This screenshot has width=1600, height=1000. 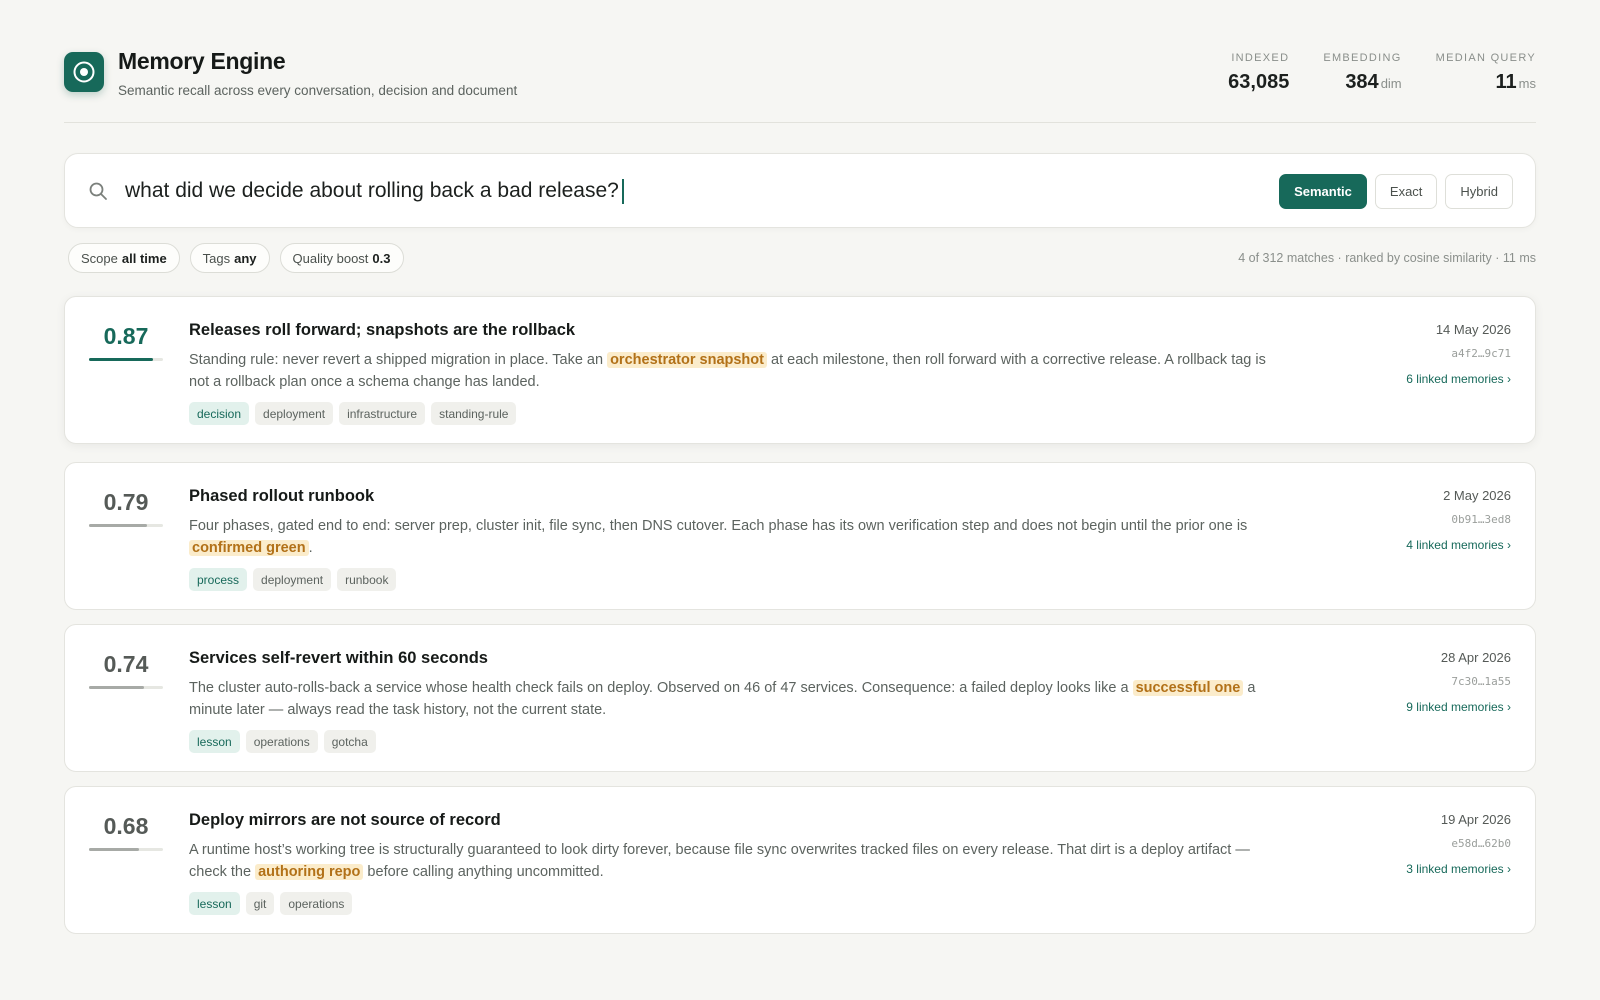 I want to click on stat-label: INDEXED, so click(x=1260, y=58).